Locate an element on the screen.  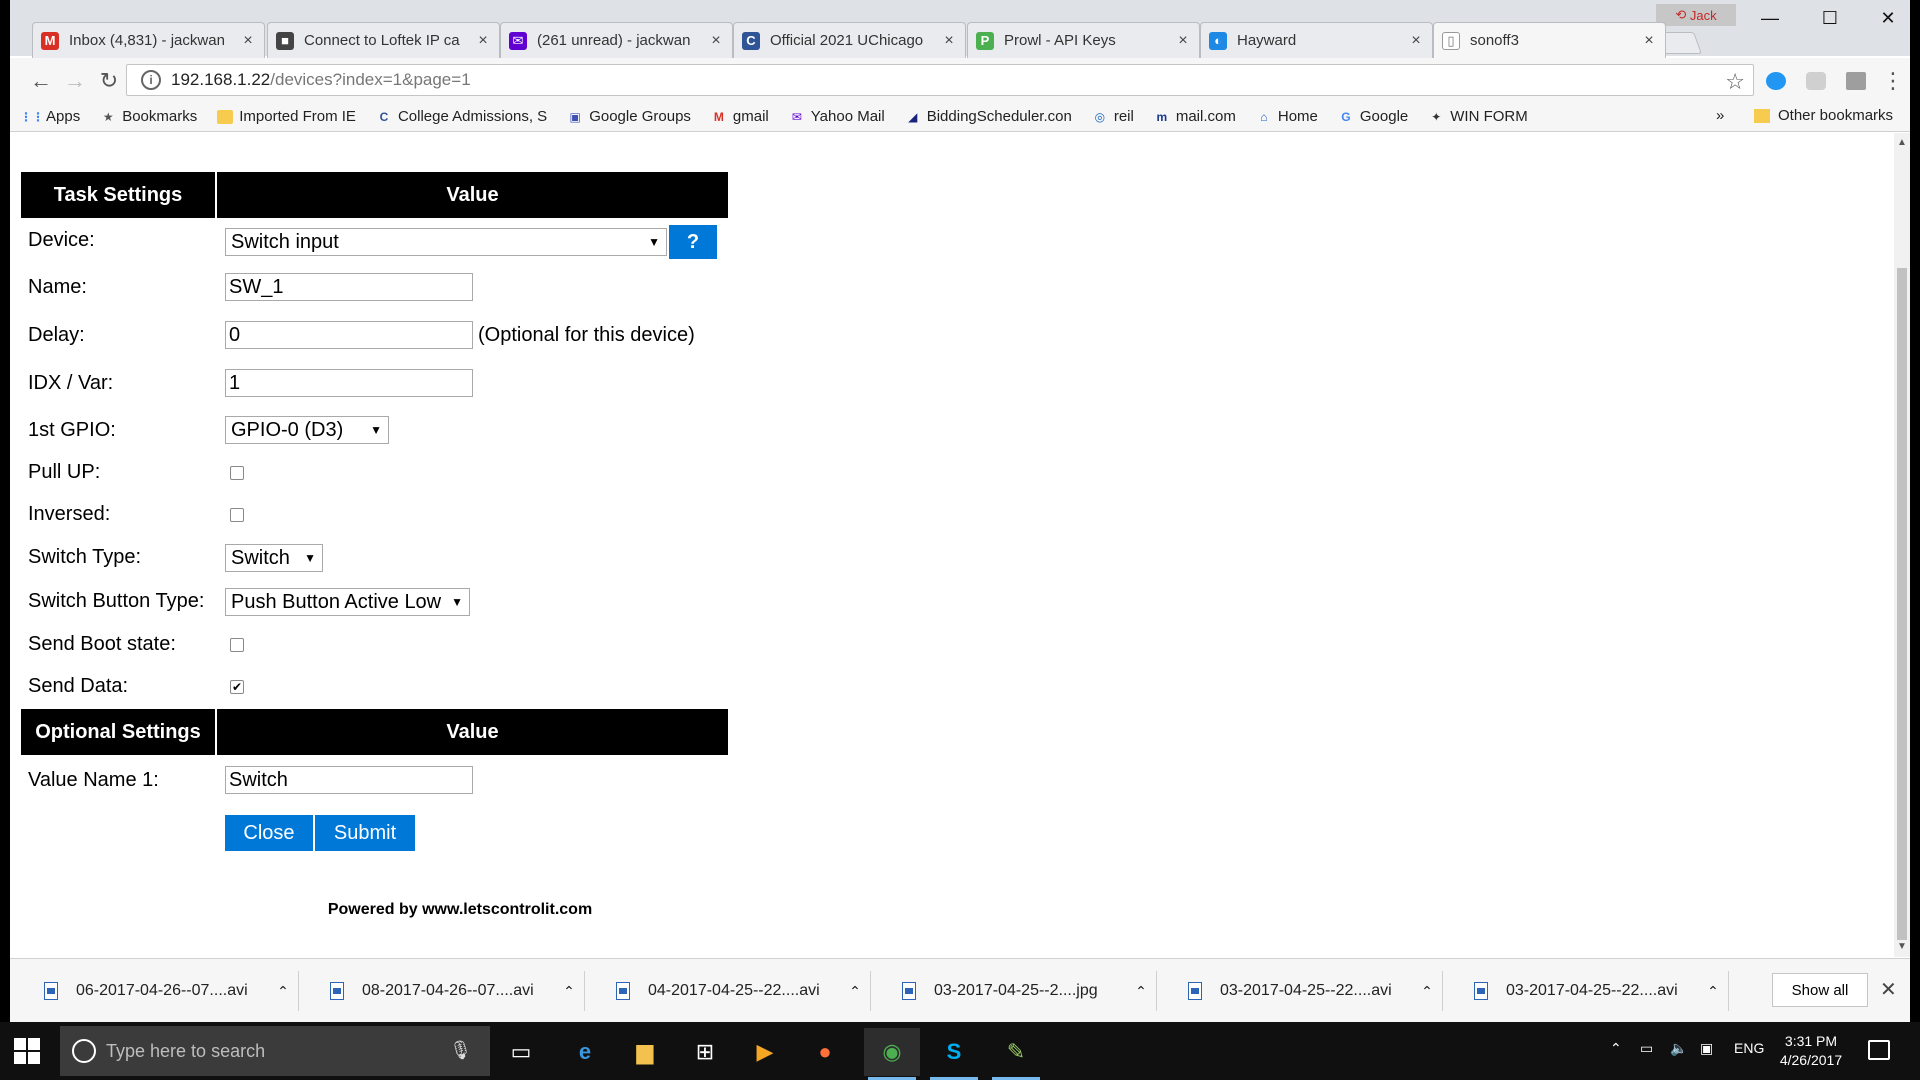
site-info-icon: i is located at coordinates (151, 80).